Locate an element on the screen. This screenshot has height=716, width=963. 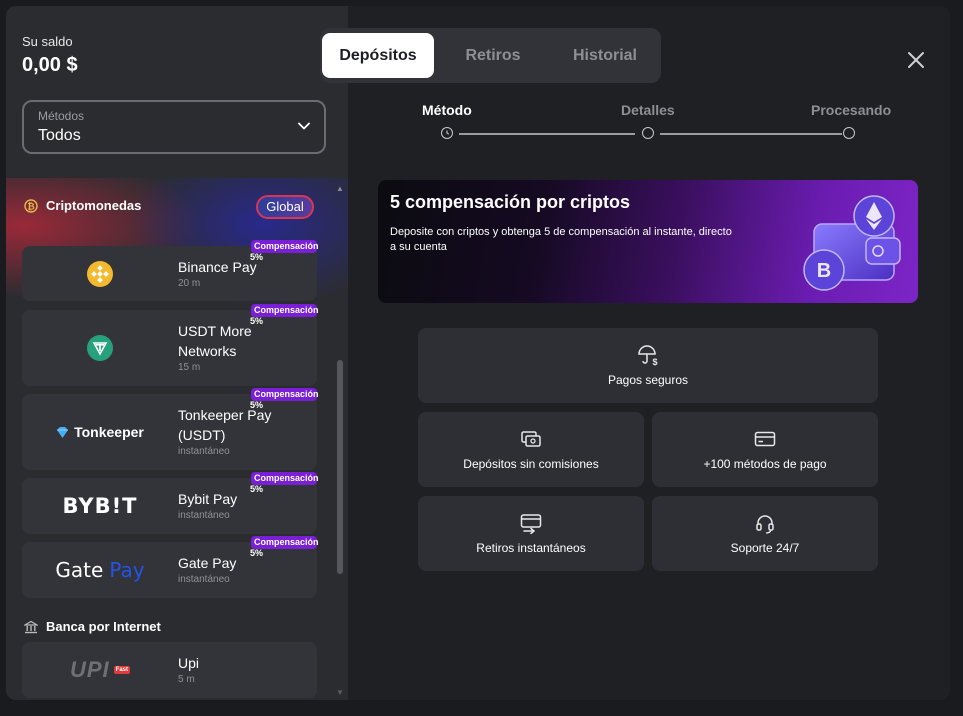
upi-logo: UPI Fast is located at coordinates (100, 669).